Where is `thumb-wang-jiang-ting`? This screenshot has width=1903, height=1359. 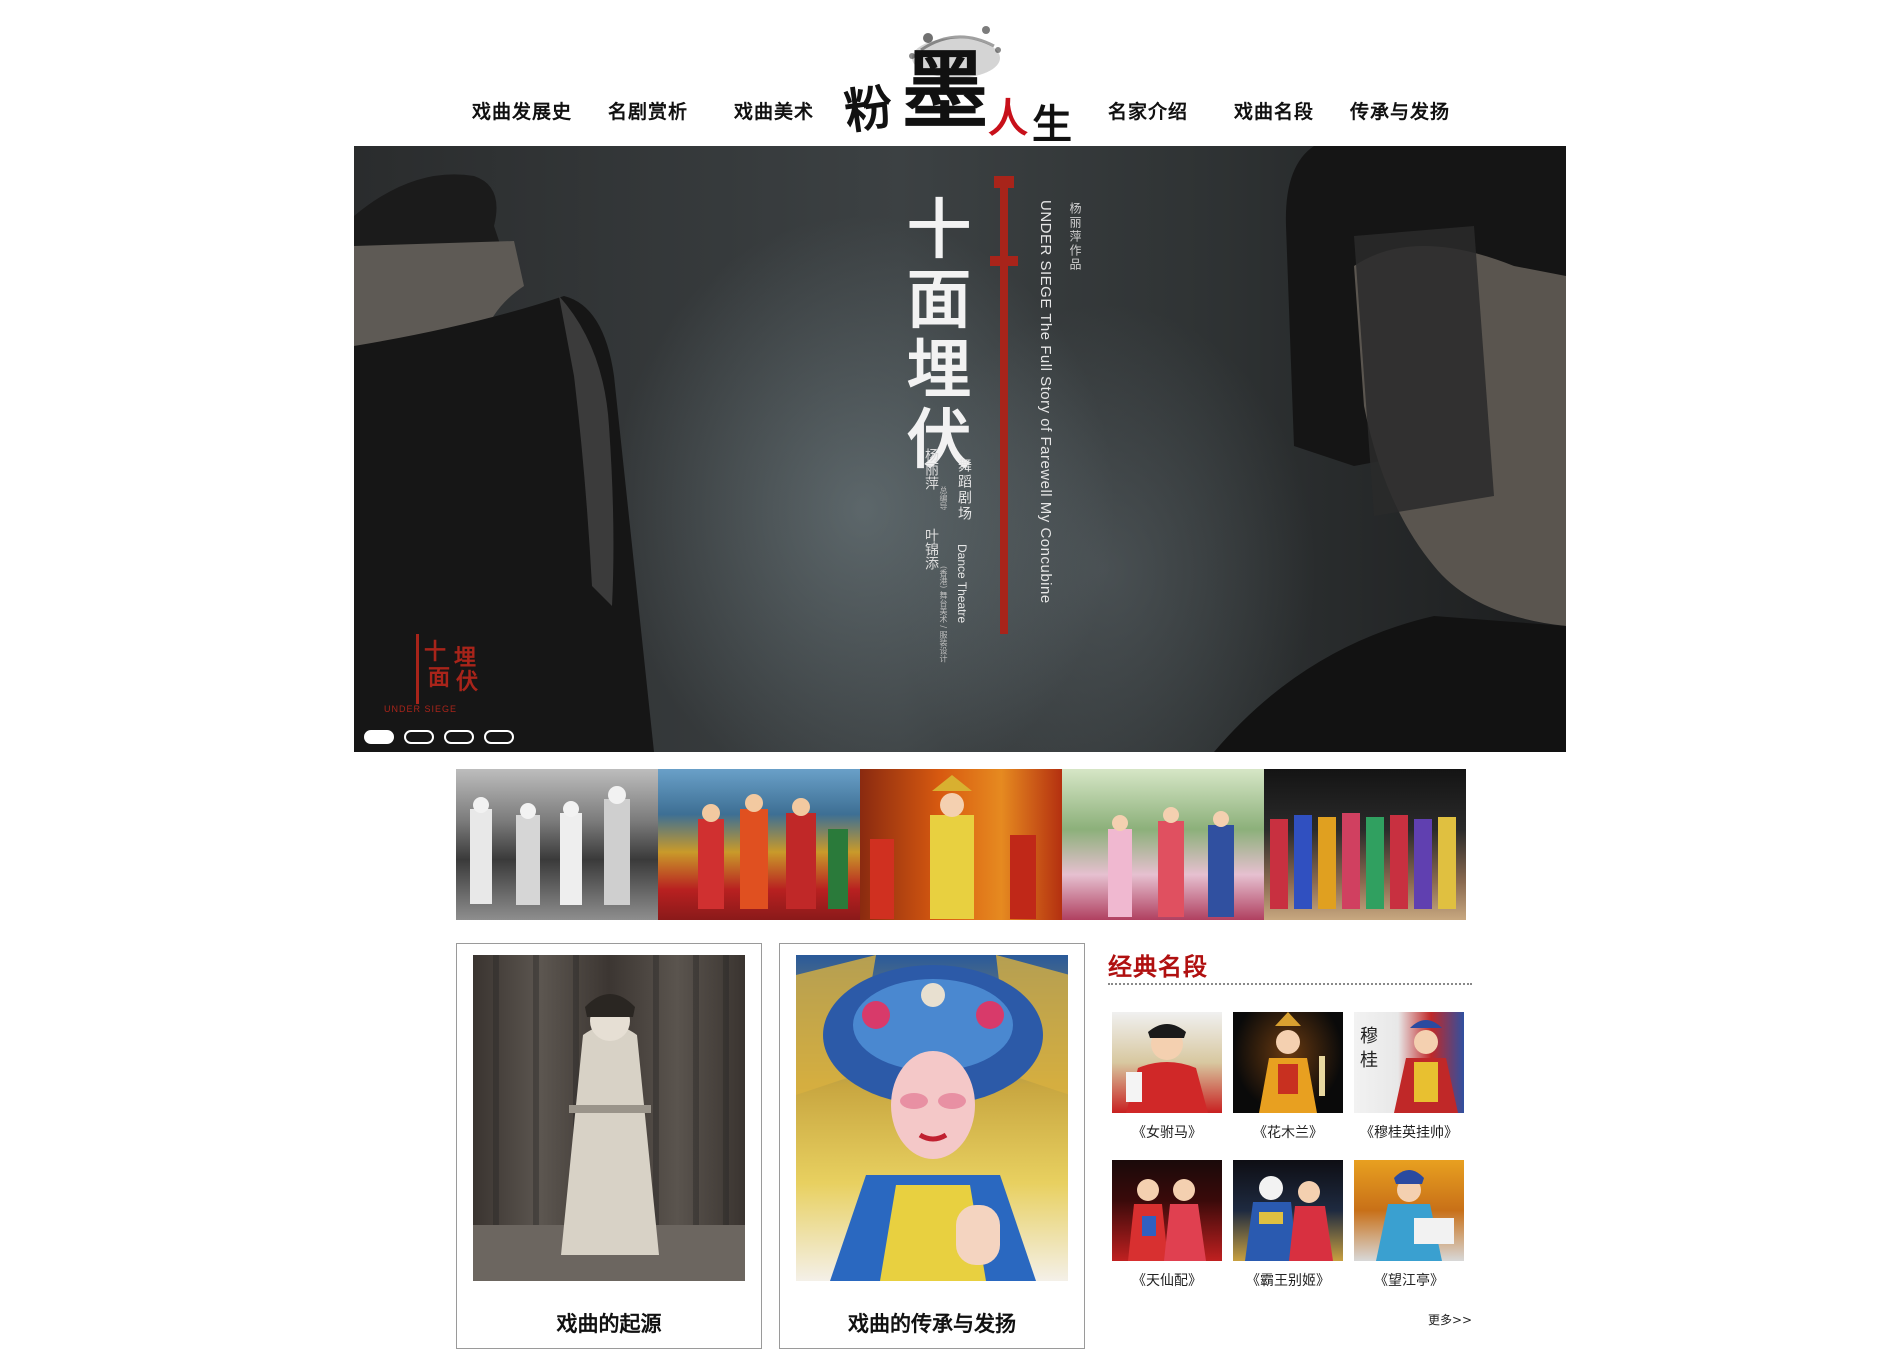 thumb-wang-jiang-ting is located at coordinates (1409, 1210).